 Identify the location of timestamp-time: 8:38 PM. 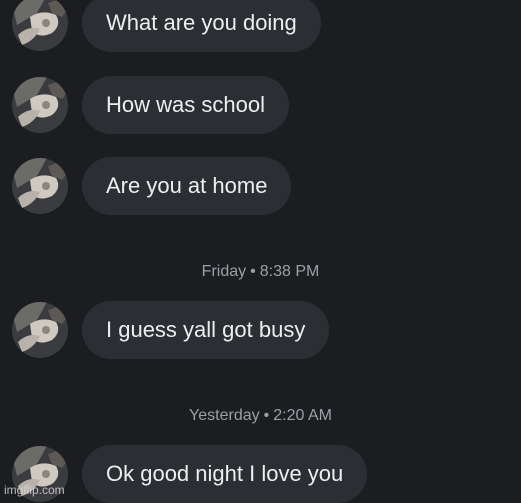
(289, 271).